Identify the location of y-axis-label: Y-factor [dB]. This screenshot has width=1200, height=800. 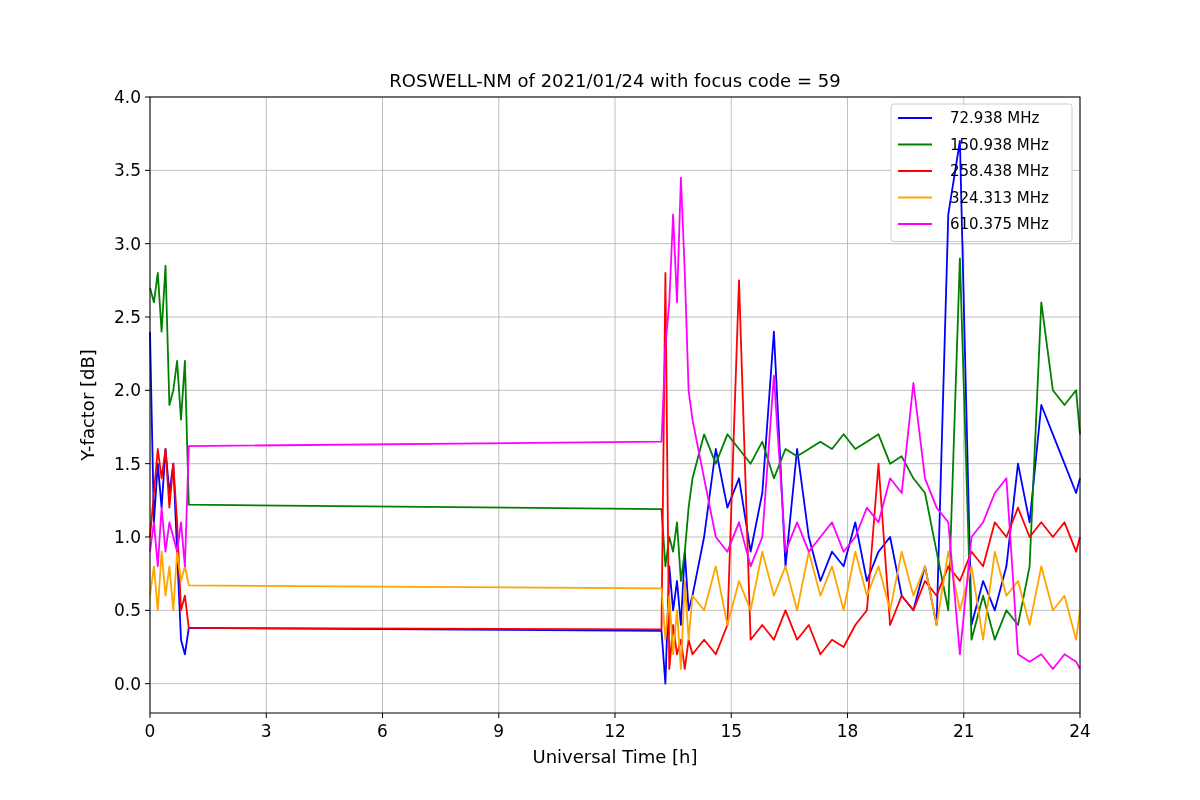
(87, 405).